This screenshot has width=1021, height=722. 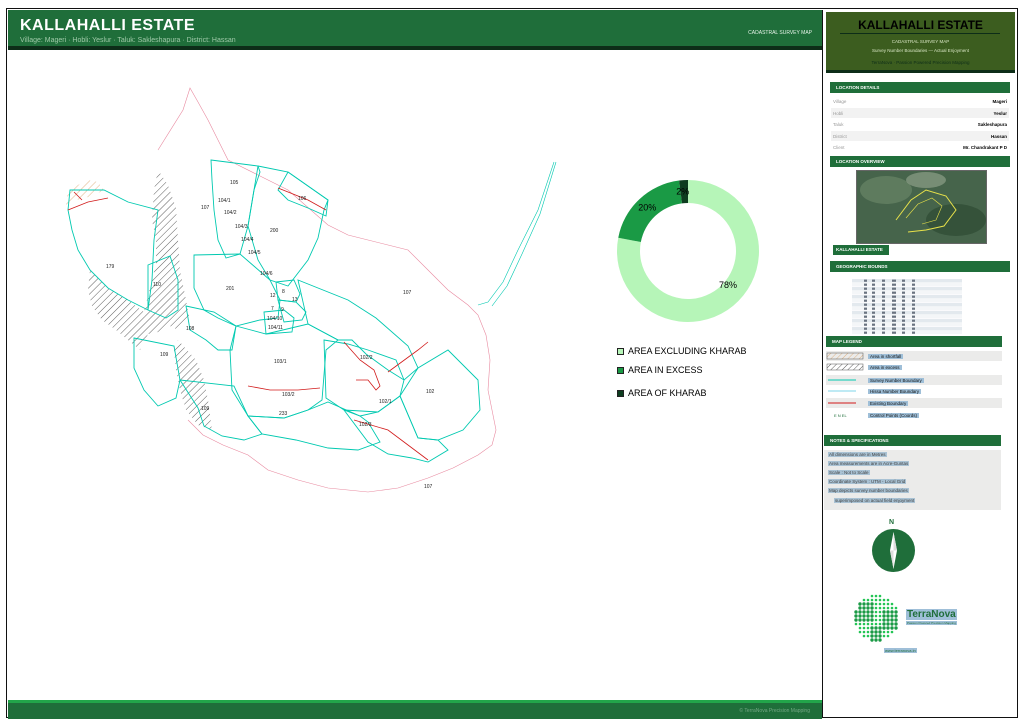 I want to click on donut-value-label-1: 20%, so click(x=647, y=208).